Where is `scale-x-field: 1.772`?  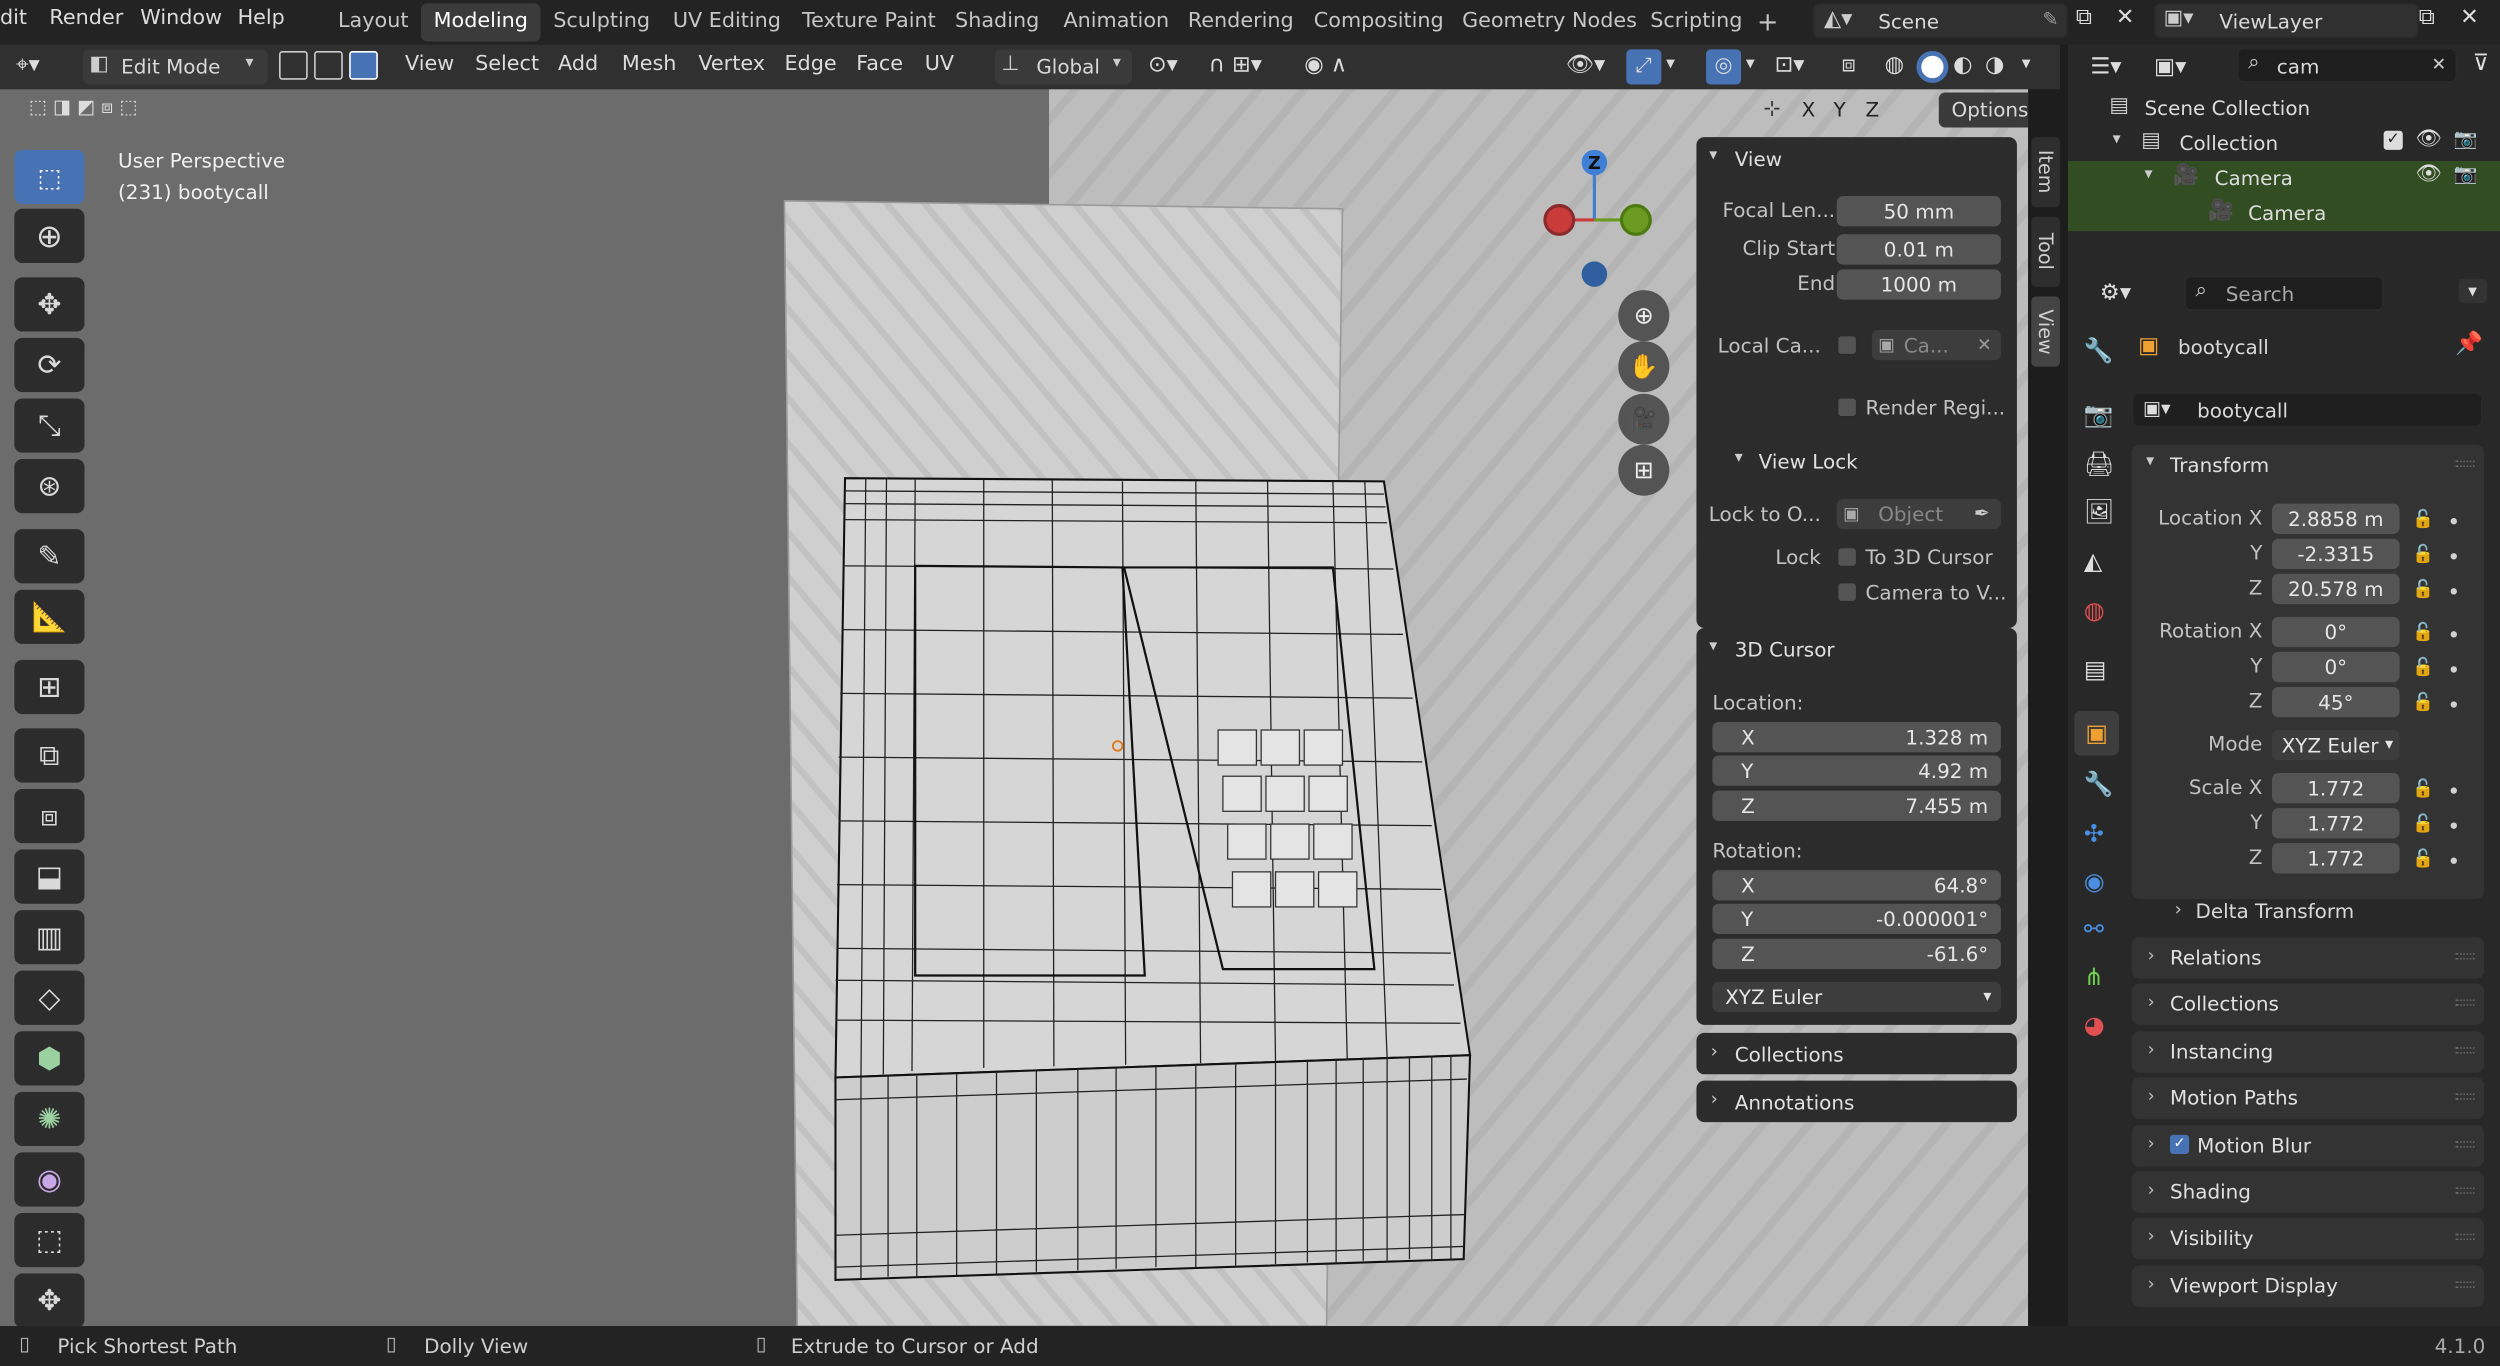 scale-x-field: 1.772 is located at coordinates (2336, 788).